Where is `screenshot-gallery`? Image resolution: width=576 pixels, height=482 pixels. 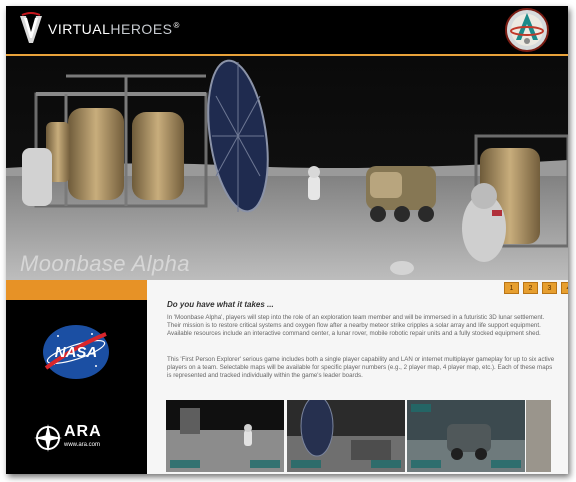
screenshot-gallery is located at coordinates (358, 436).